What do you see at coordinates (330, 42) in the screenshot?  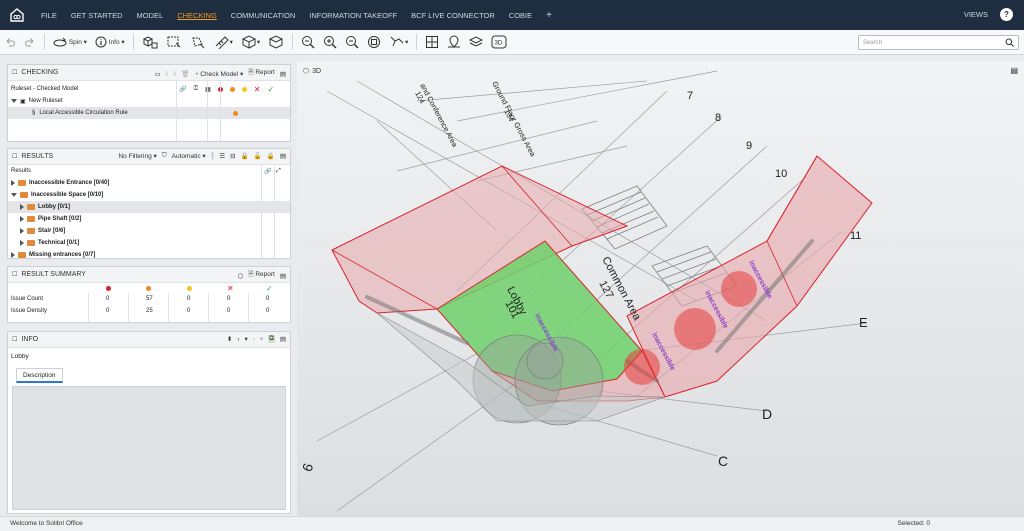 I see `zoom-in-icon` at bounding box center [330, 42].